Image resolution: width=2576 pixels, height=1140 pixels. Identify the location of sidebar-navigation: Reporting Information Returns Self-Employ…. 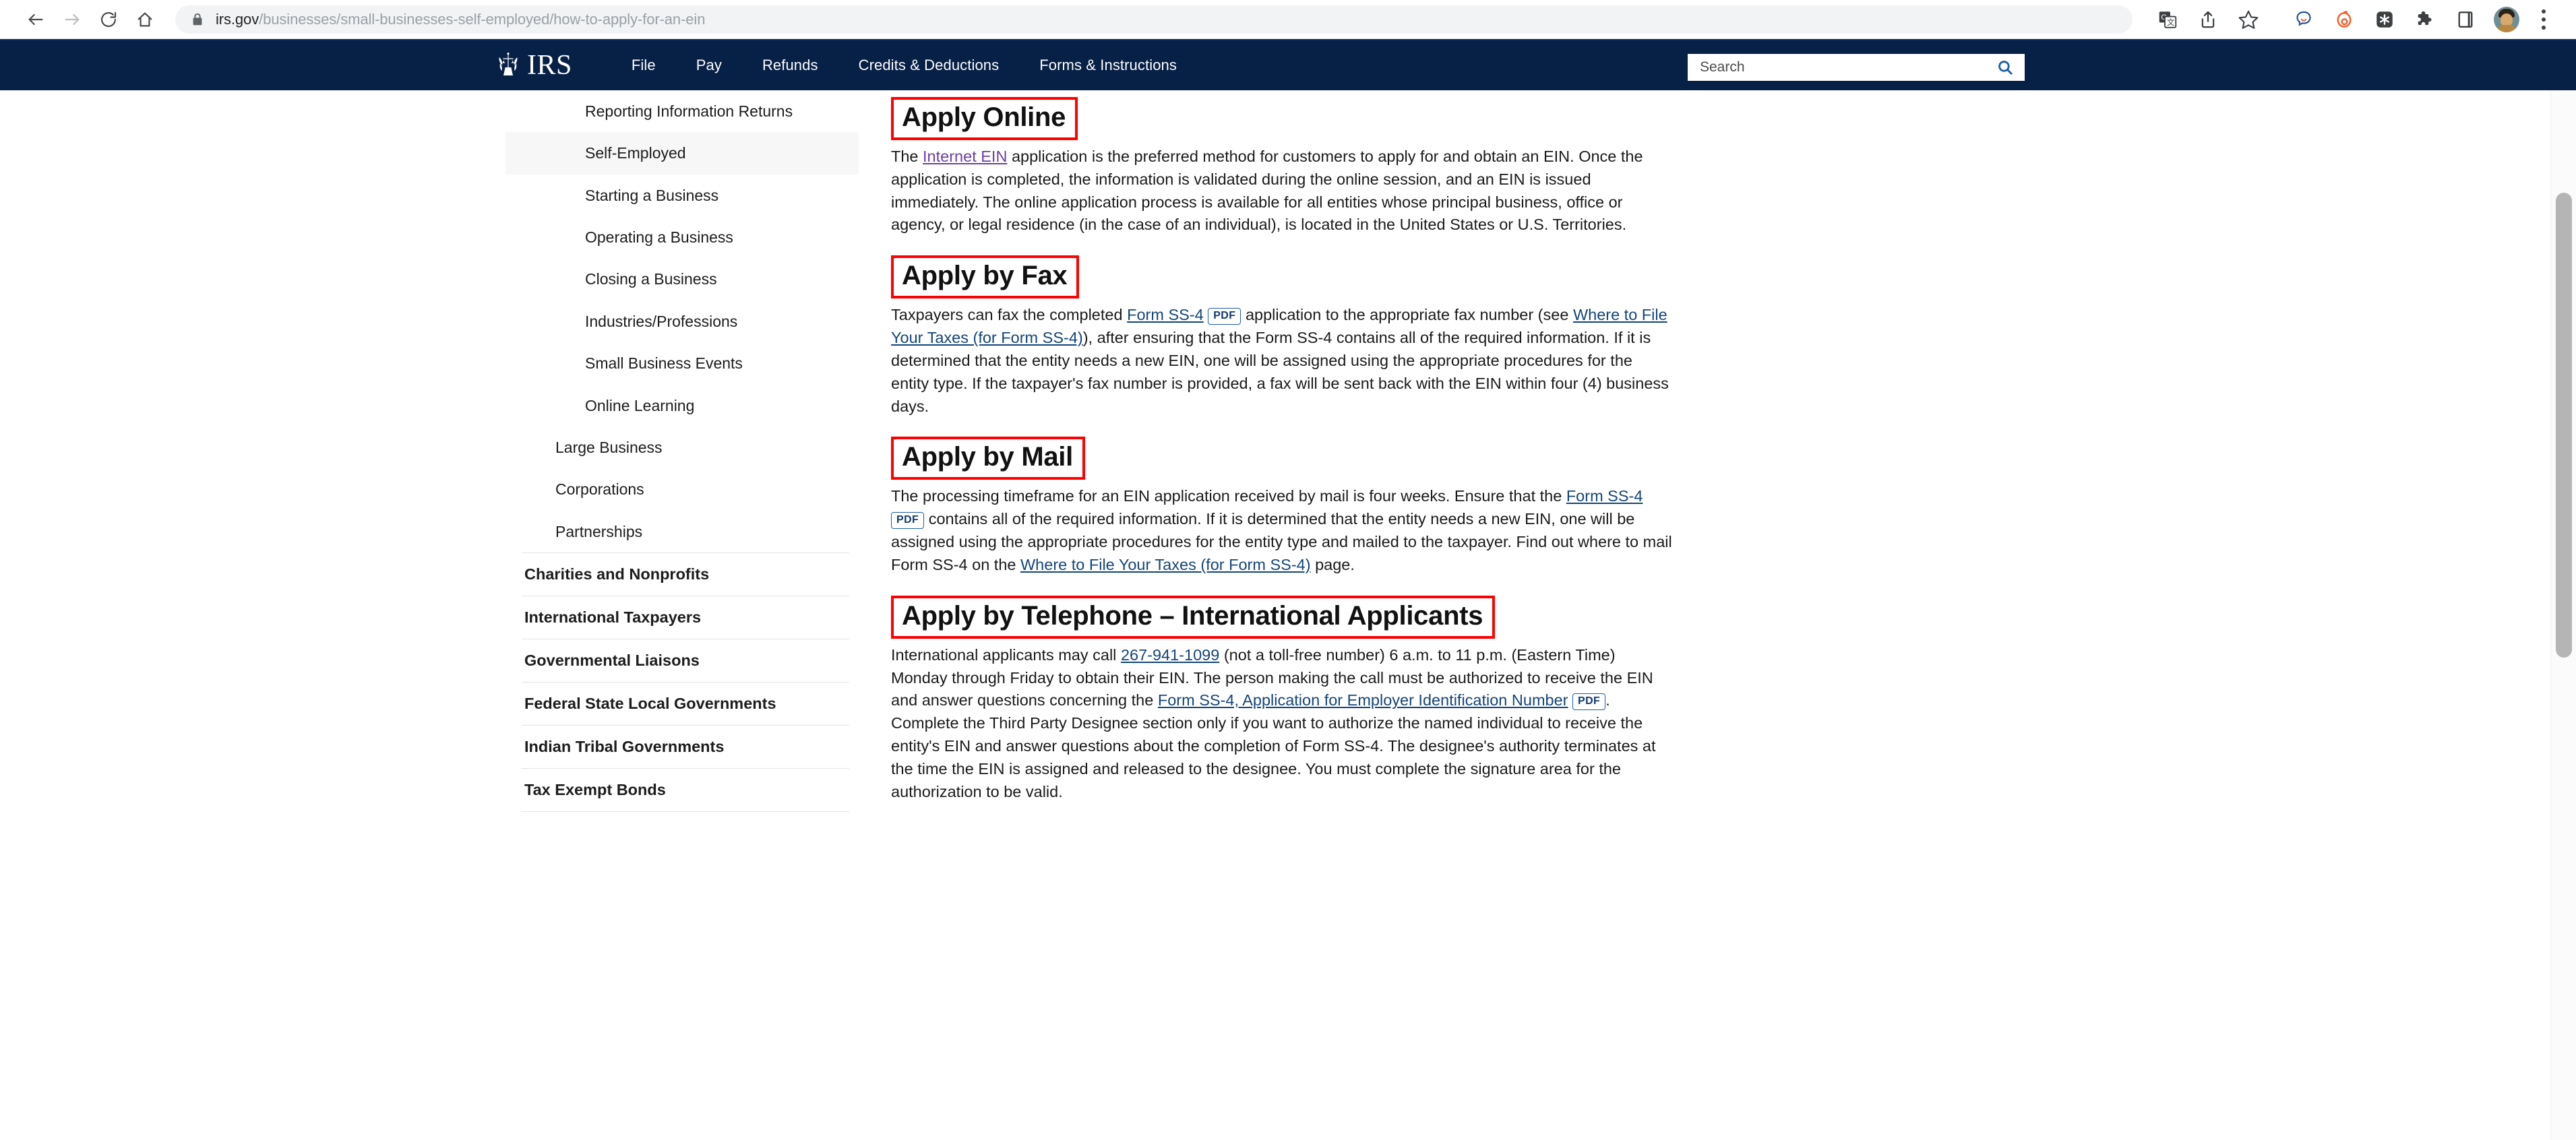
(682, 451).